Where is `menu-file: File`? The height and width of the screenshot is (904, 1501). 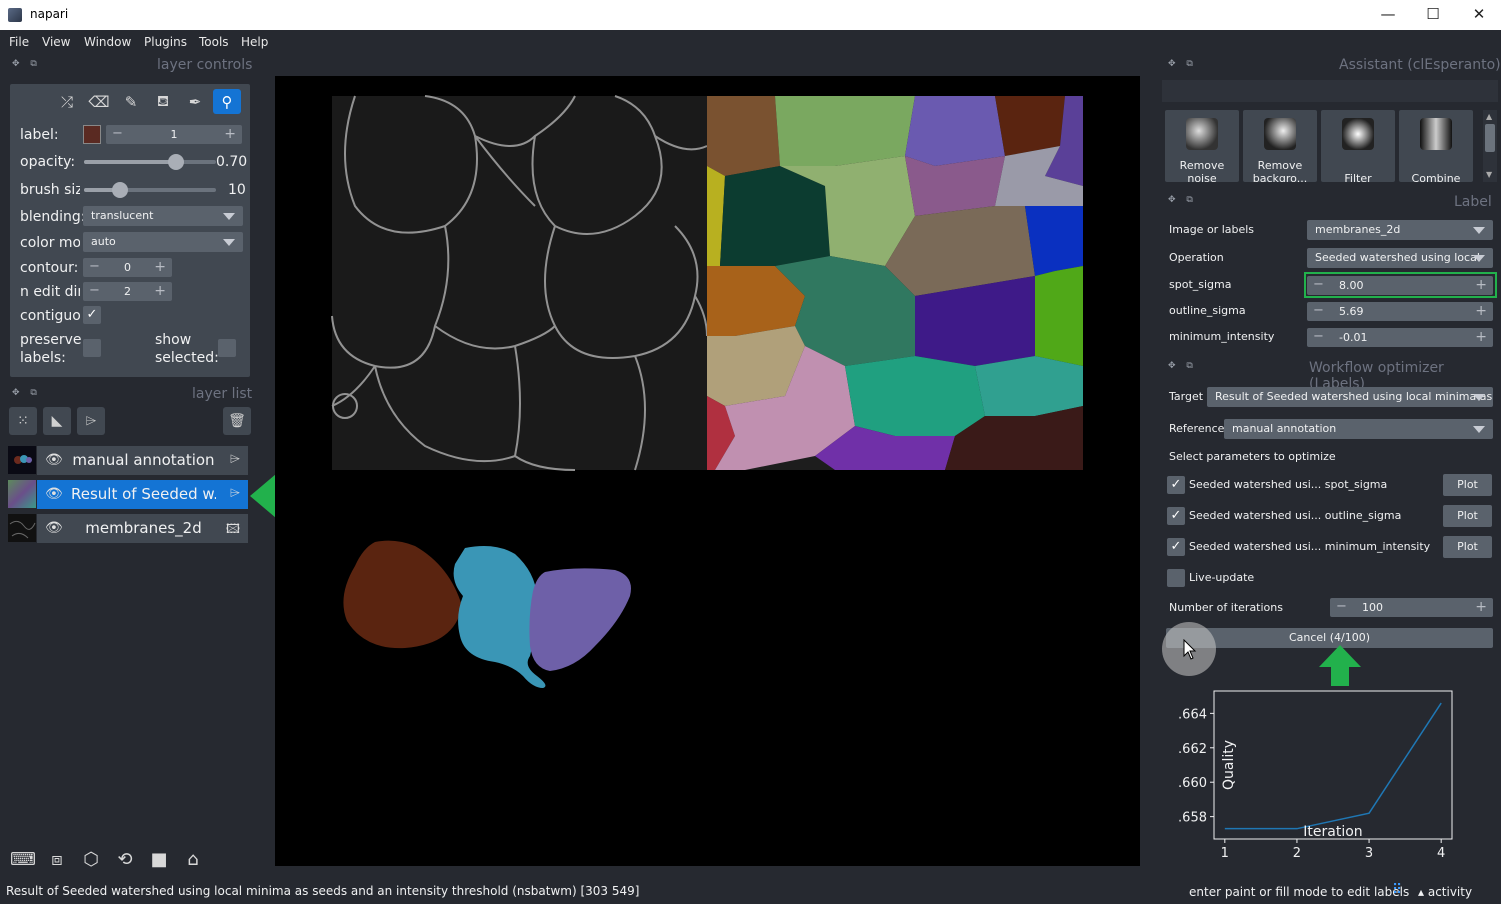
menu-file: File is located at coordinates (19, 42).